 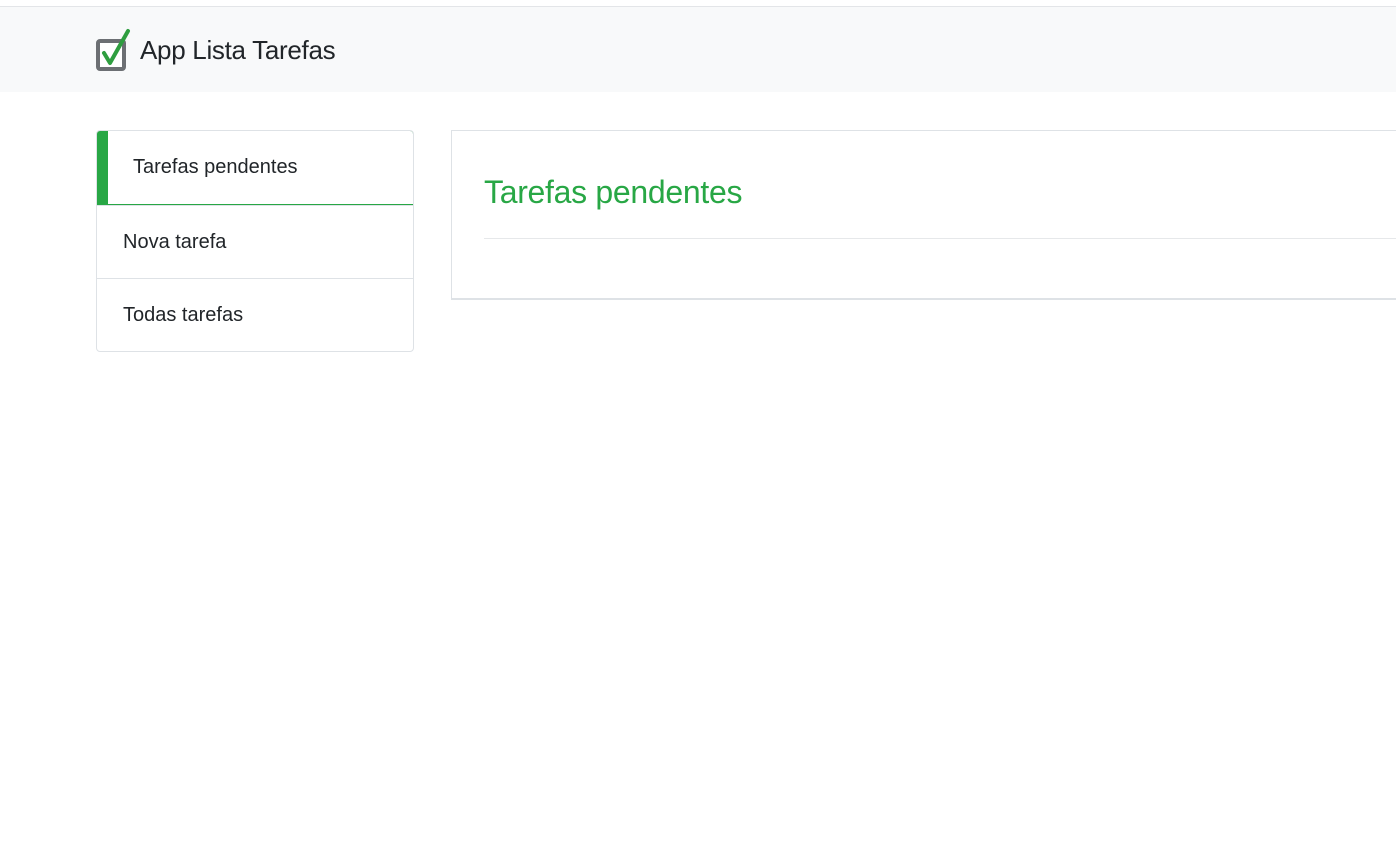 What do you see at coordinates (613, 192) in the screenshot?
I see `page-title: Tarefas pendentes` at bounding box center [613, 192].